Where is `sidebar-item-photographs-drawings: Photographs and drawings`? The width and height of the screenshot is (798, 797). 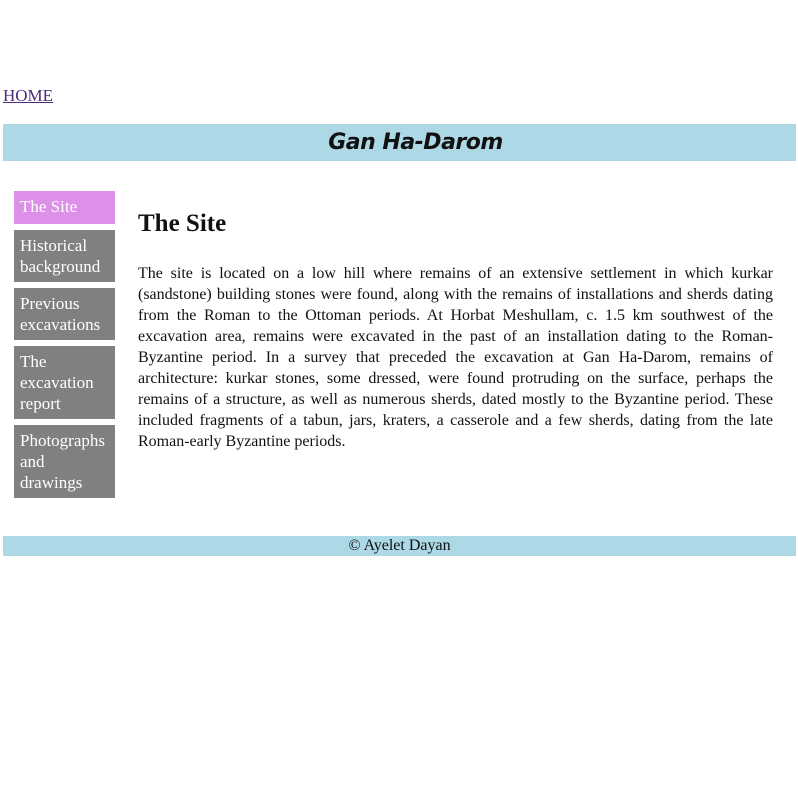 sidebar-item-photographs-drawings: Photographs and drawings is located at coordinates (64, 461).